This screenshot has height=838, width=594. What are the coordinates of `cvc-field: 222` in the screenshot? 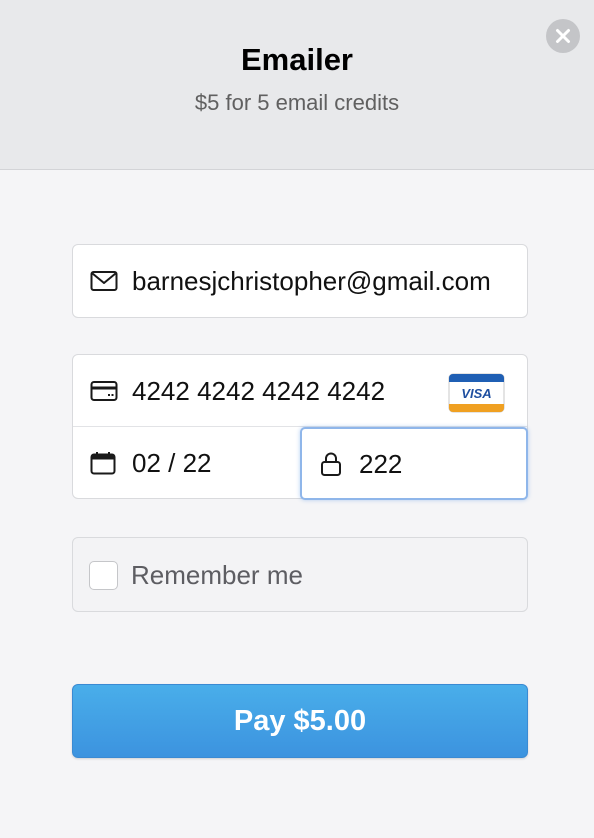 It's located at (414, 463).